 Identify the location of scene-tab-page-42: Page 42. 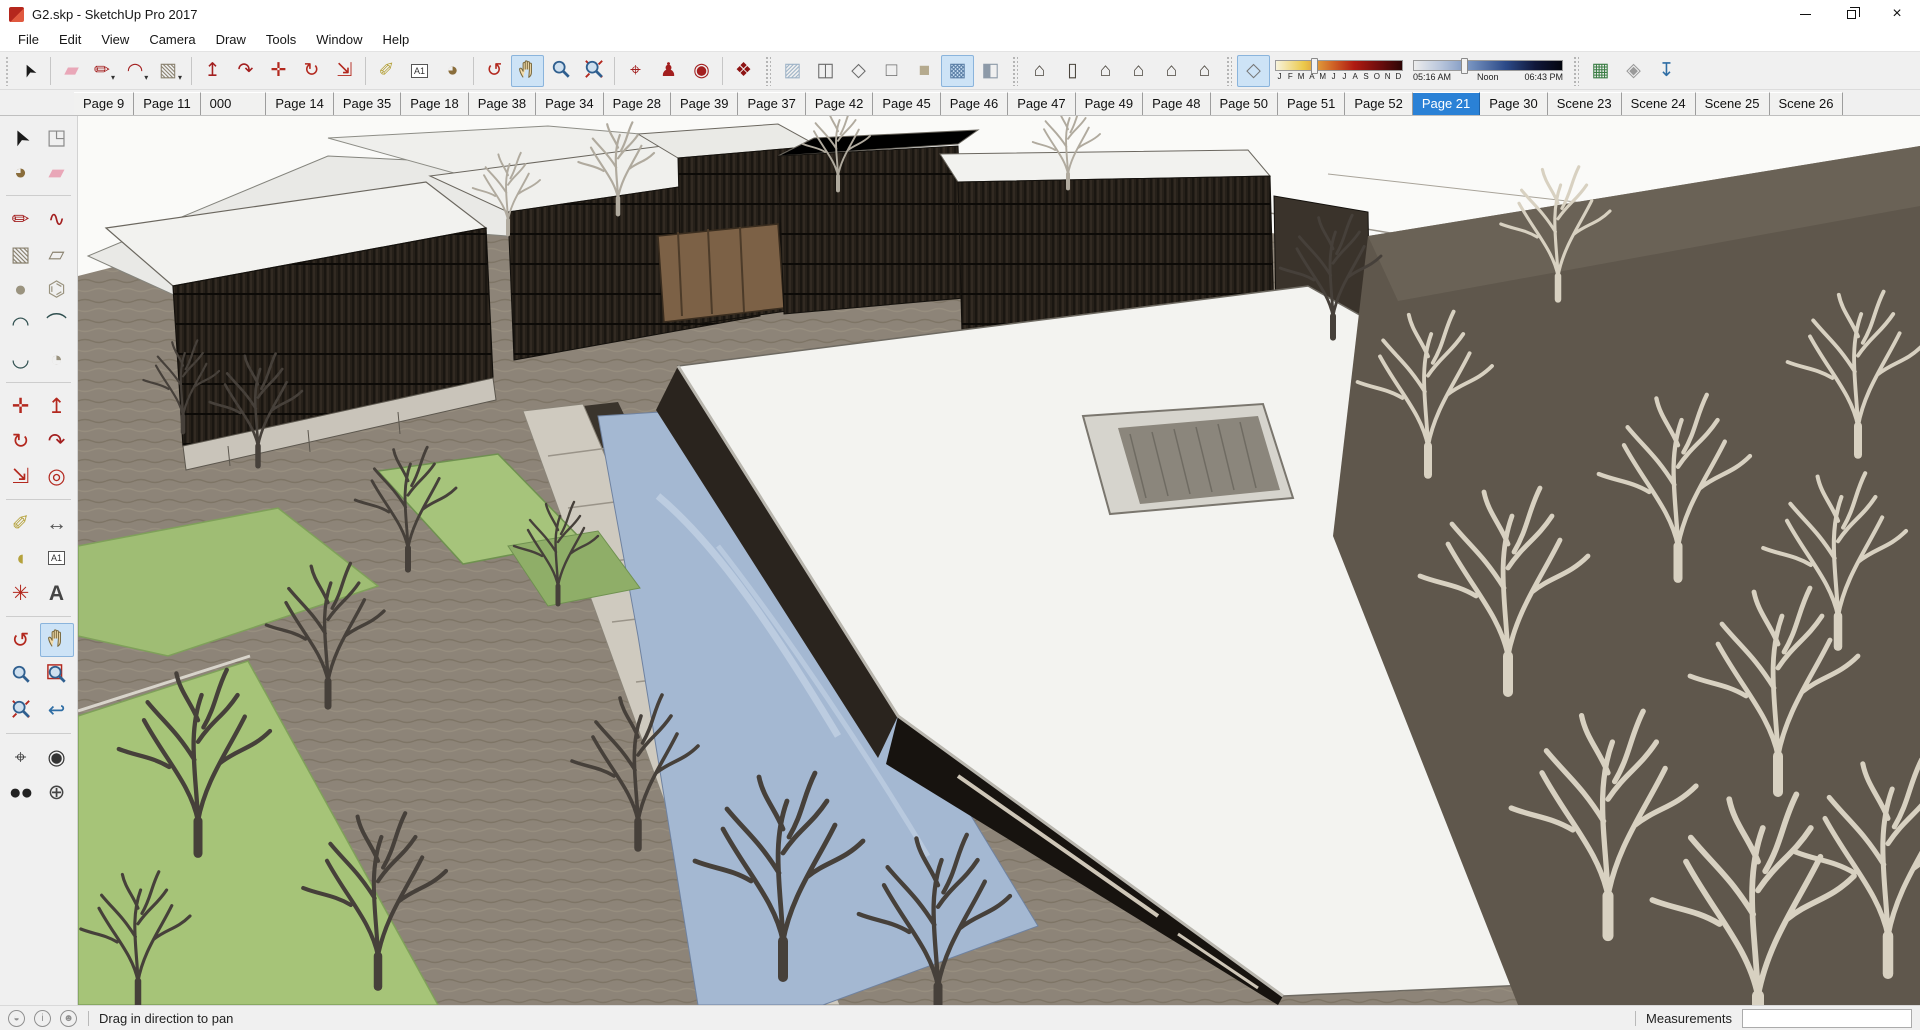
(839, 103).